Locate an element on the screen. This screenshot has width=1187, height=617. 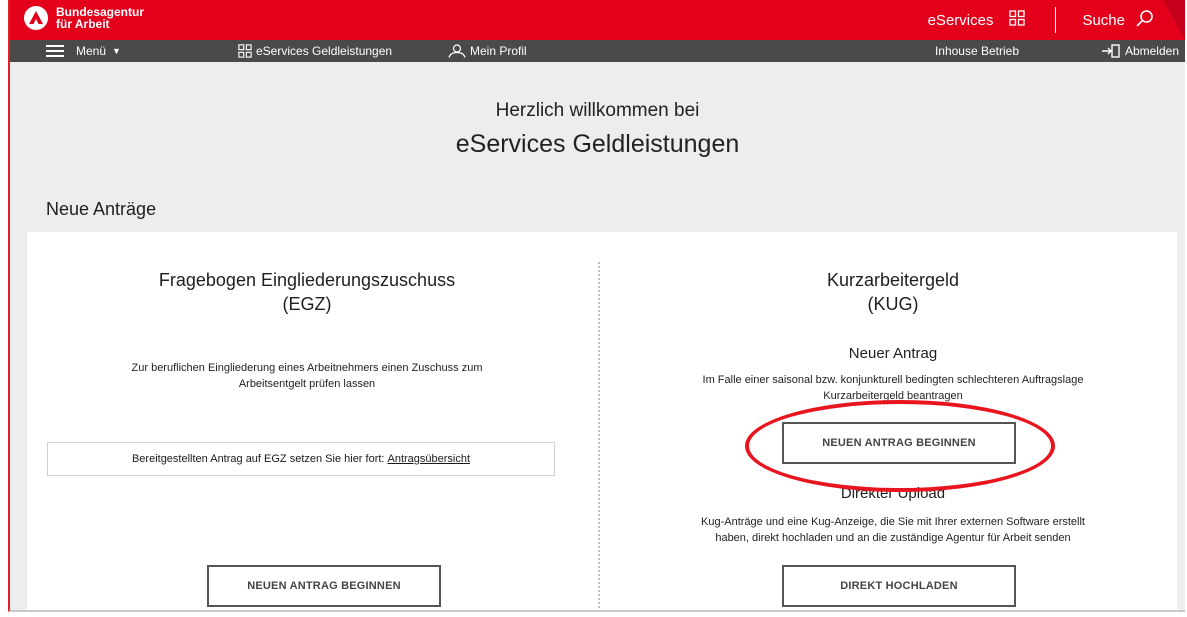
column-divider is located at coordinates (599, 436).